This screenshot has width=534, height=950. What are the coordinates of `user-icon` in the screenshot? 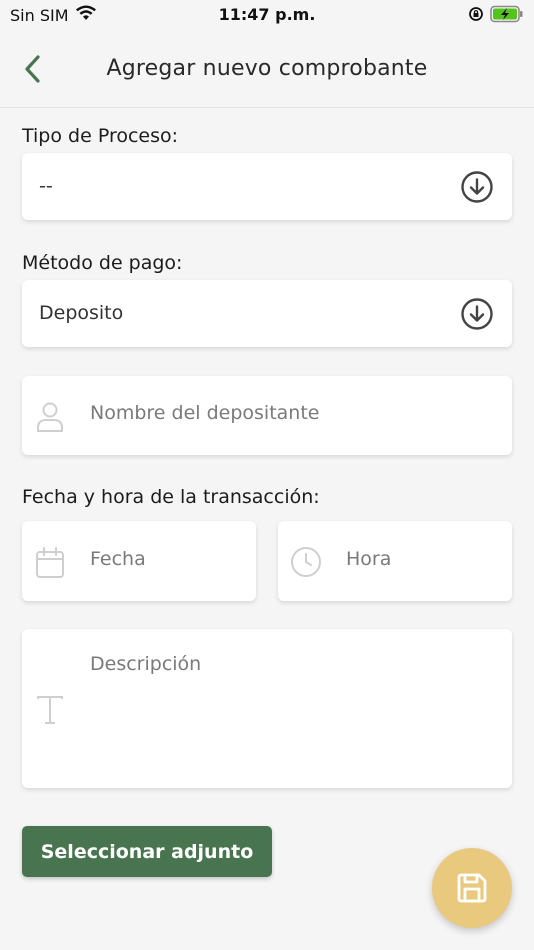 It's located at (50, 417).